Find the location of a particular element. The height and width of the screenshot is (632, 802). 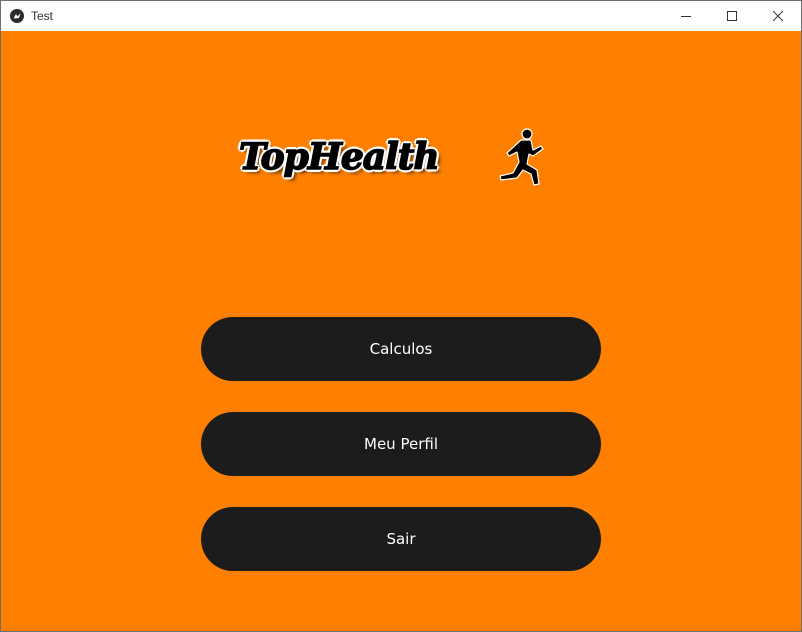

window-title: Test is located at coordinates (42, 16).